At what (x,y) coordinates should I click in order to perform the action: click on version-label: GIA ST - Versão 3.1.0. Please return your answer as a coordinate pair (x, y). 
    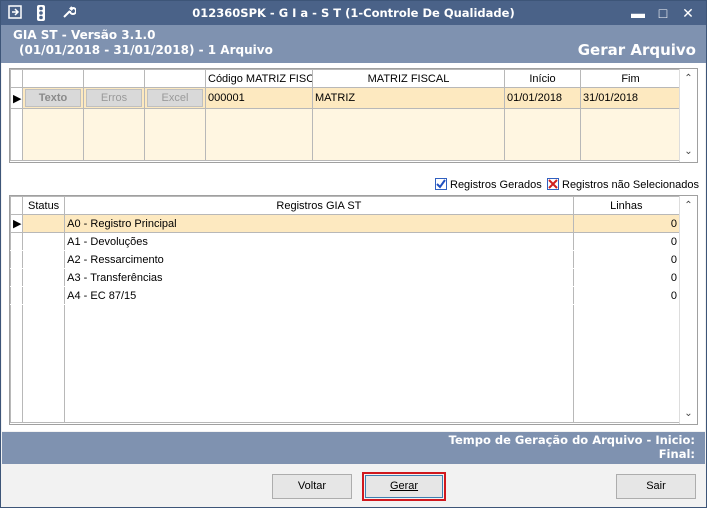
    Looking at the image, I should click on (84, 35).